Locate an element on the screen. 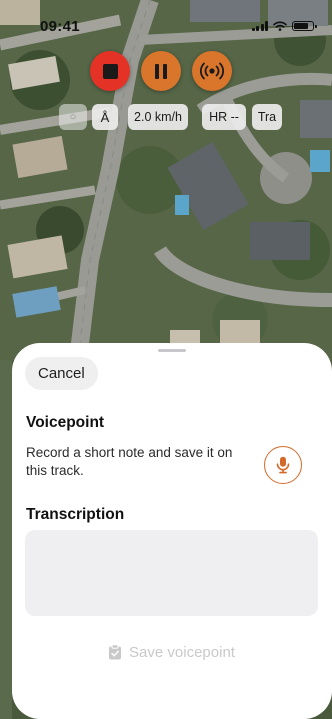  sheet-grabber is located at coordinates (172, 350).